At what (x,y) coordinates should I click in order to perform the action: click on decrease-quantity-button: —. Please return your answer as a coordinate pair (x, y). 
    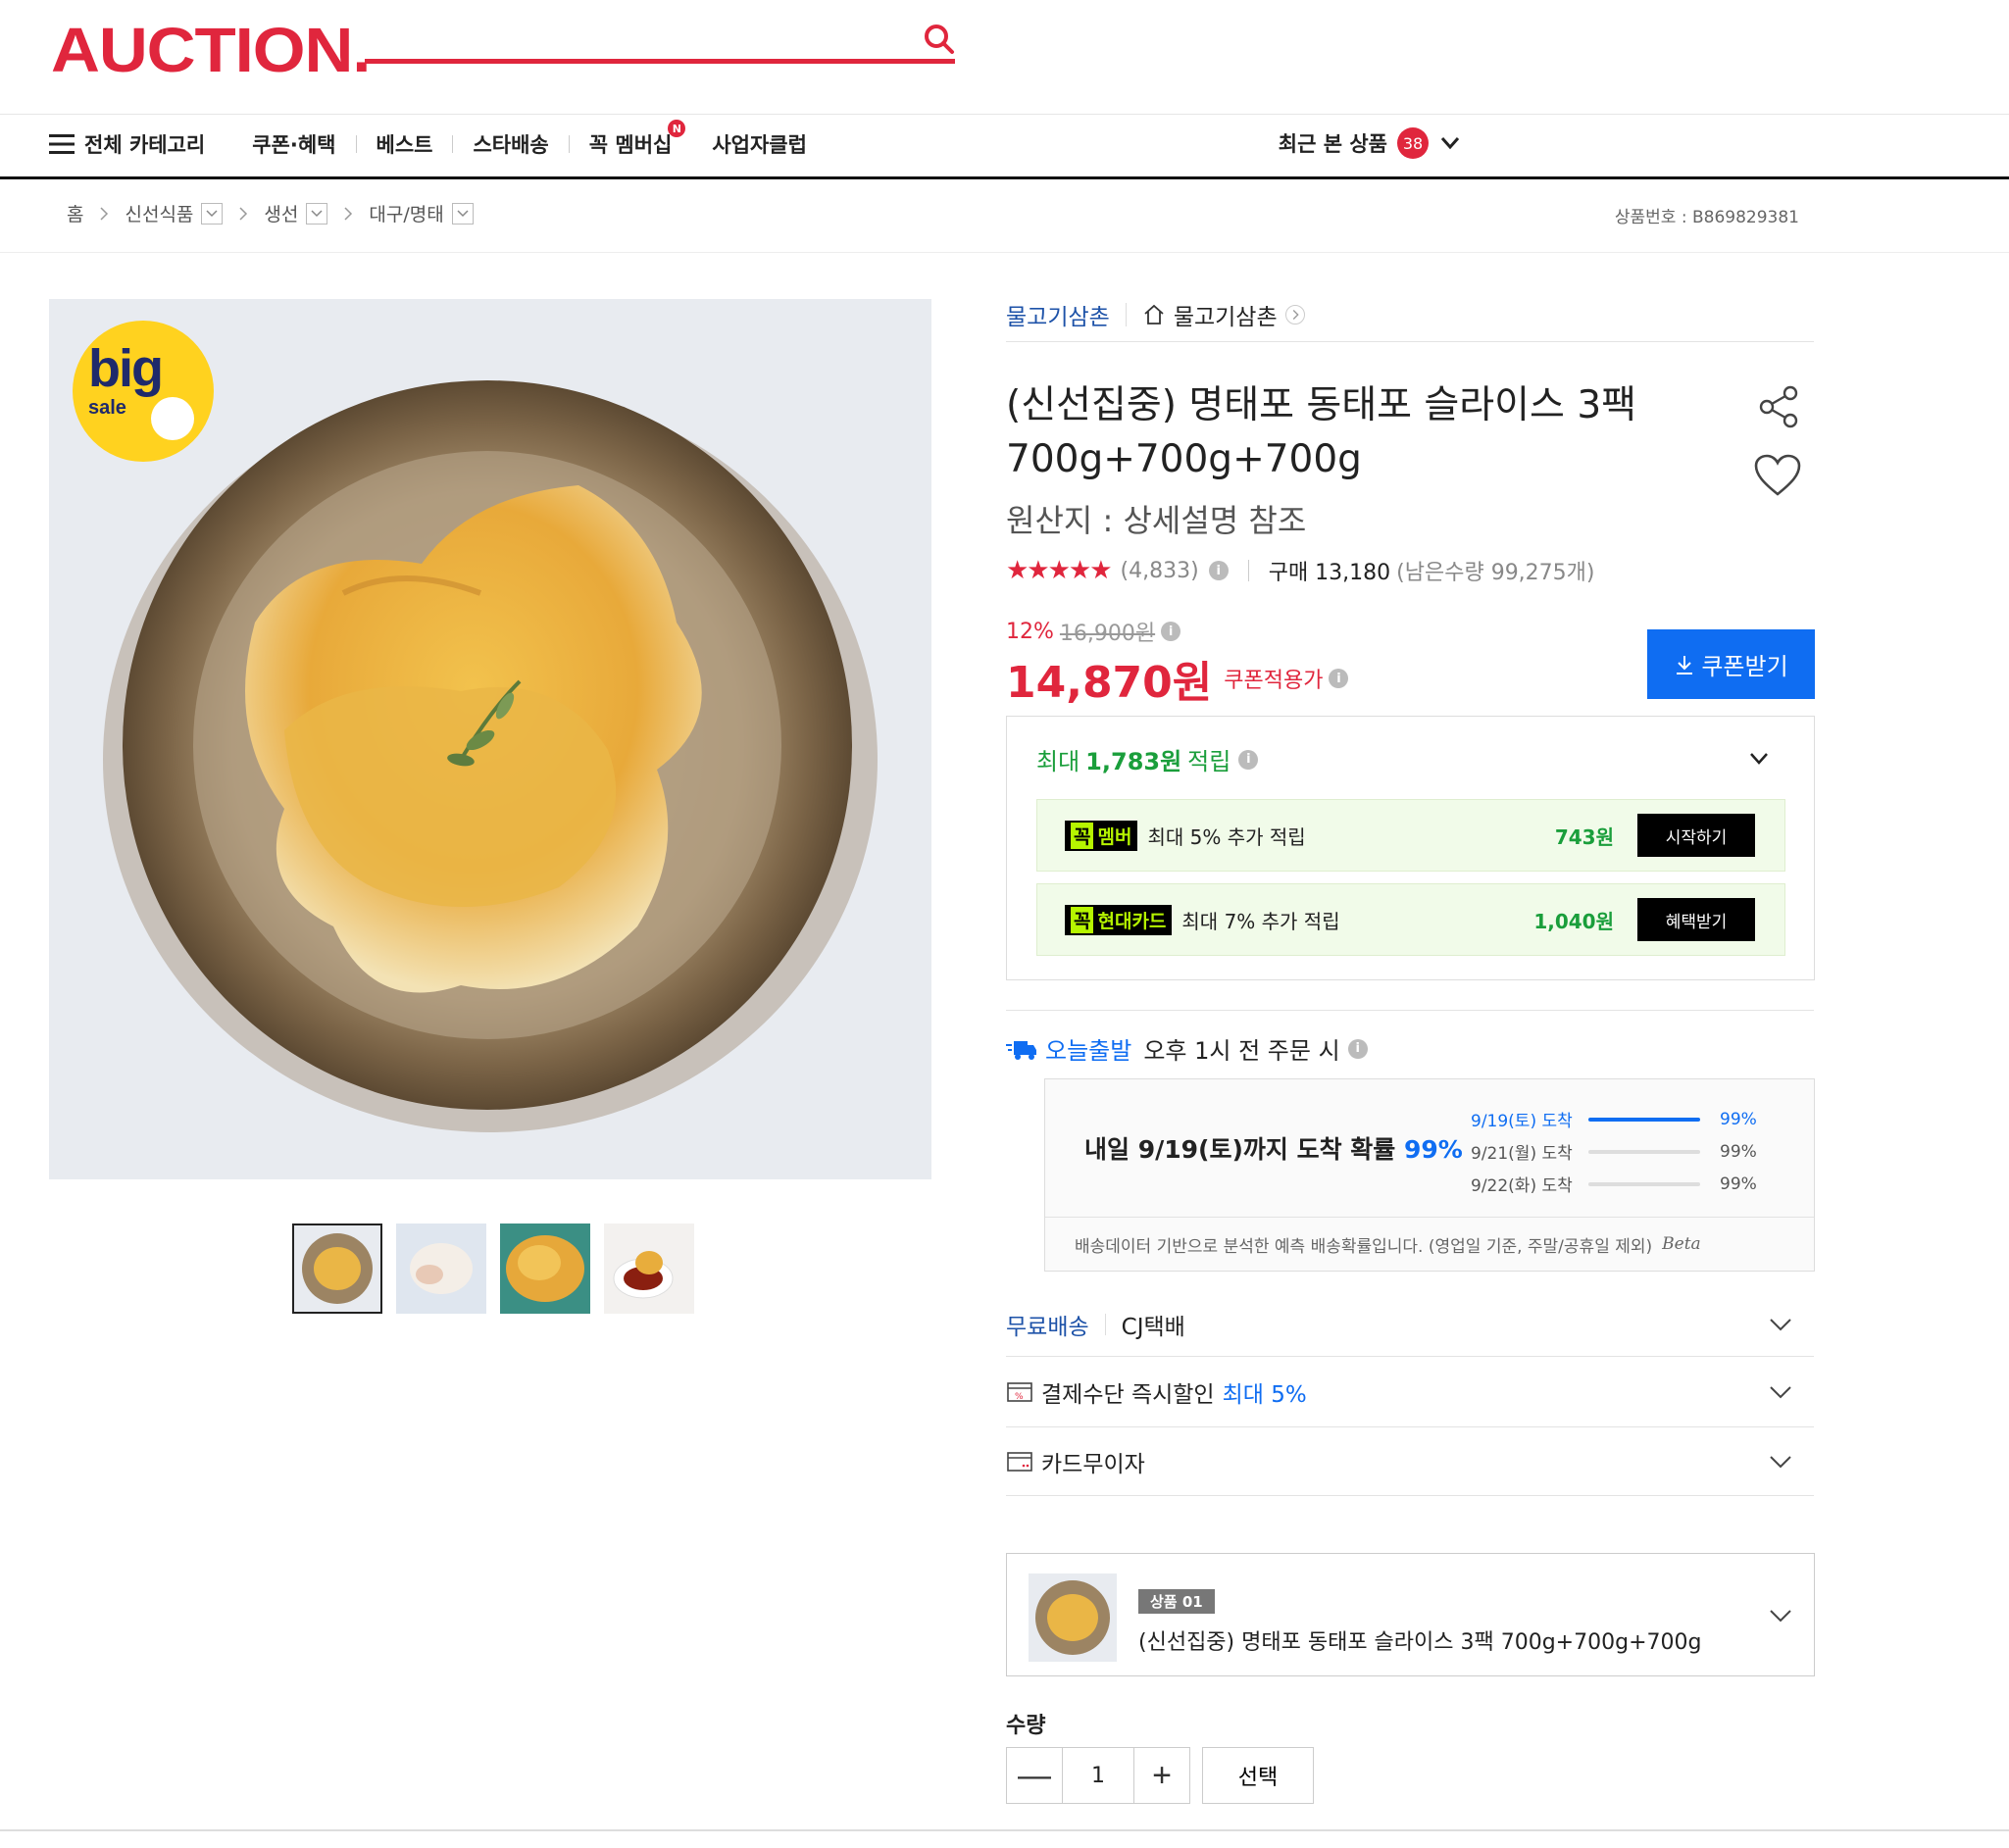
    Looking at the image, I should click on (1034, 1775).